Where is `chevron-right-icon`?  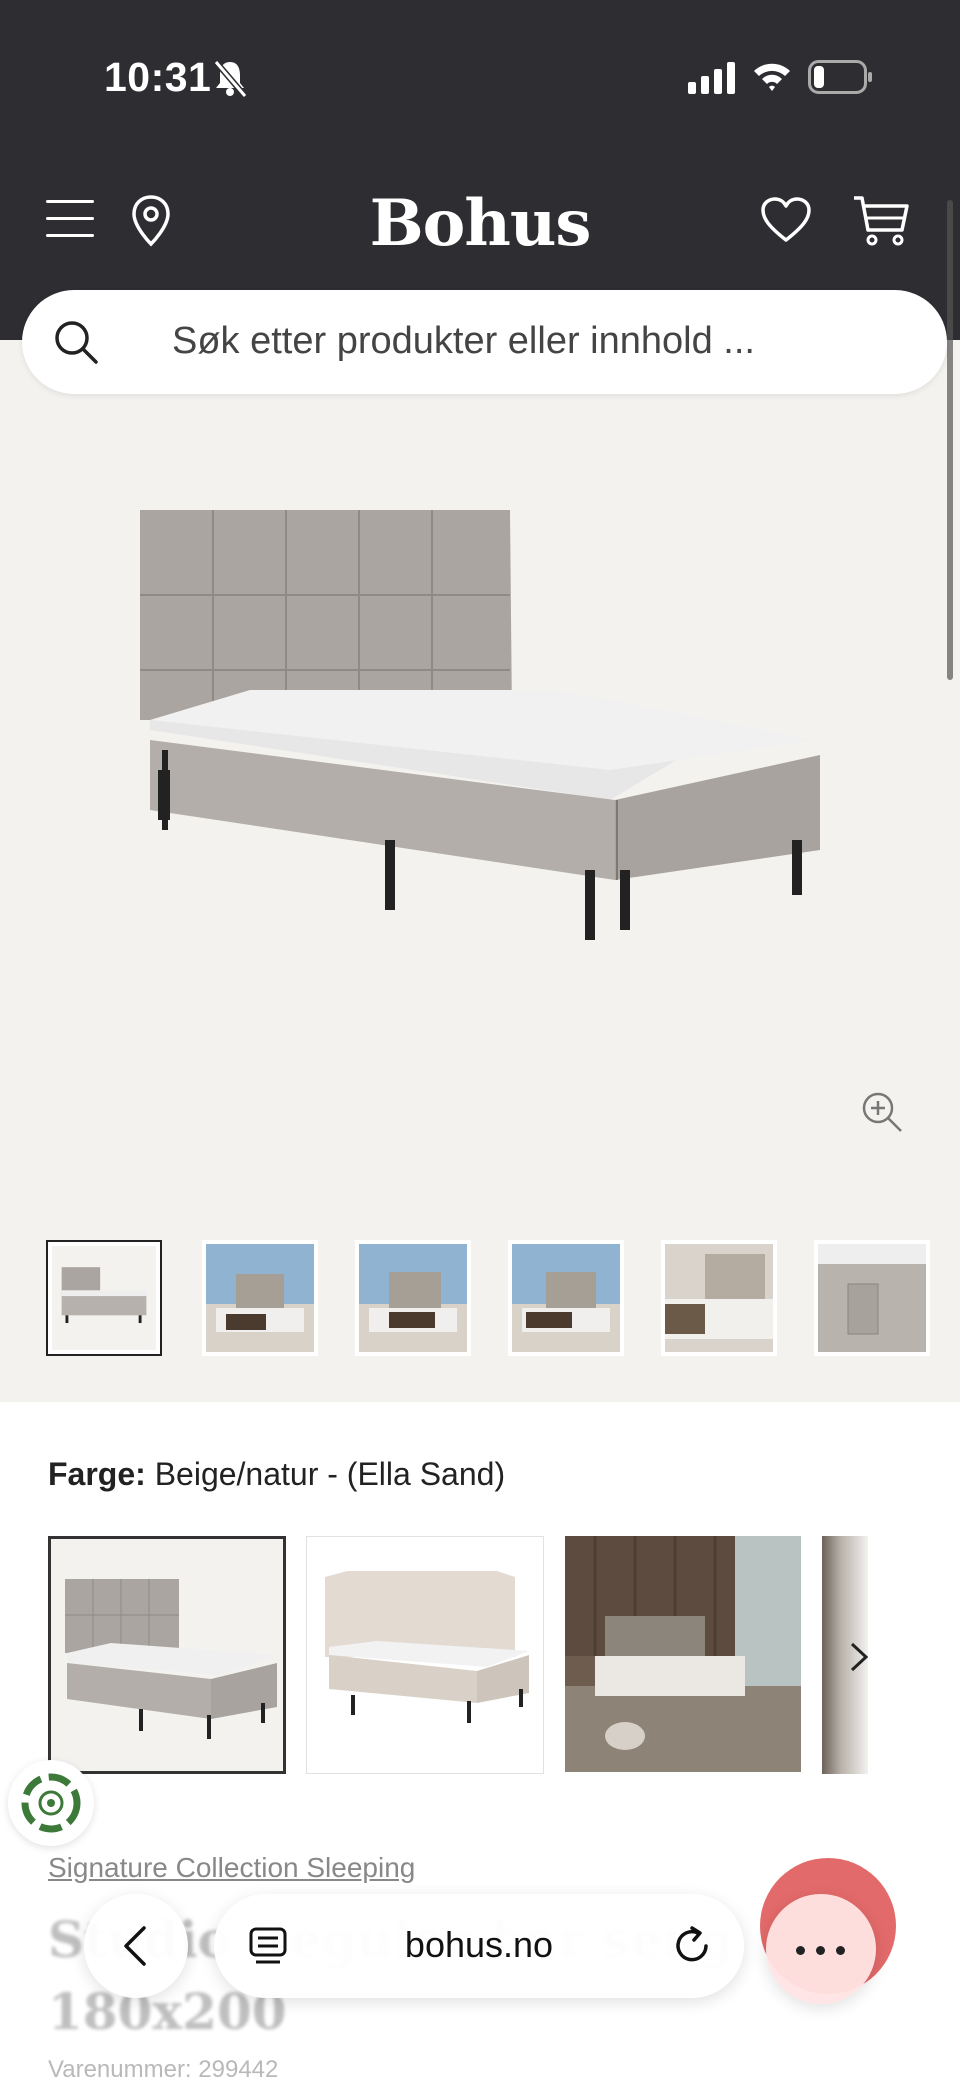
chevron-right-icon is located at coordinates (859, 1657).